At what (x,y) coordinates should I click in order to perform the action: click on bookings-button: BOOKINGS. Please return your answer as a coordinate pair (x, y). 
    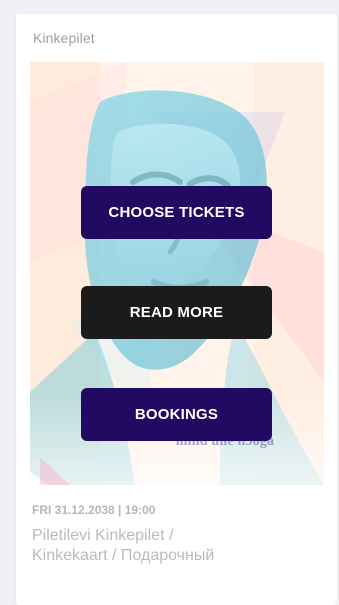
    Looking at the image, I should click on (176, 414).